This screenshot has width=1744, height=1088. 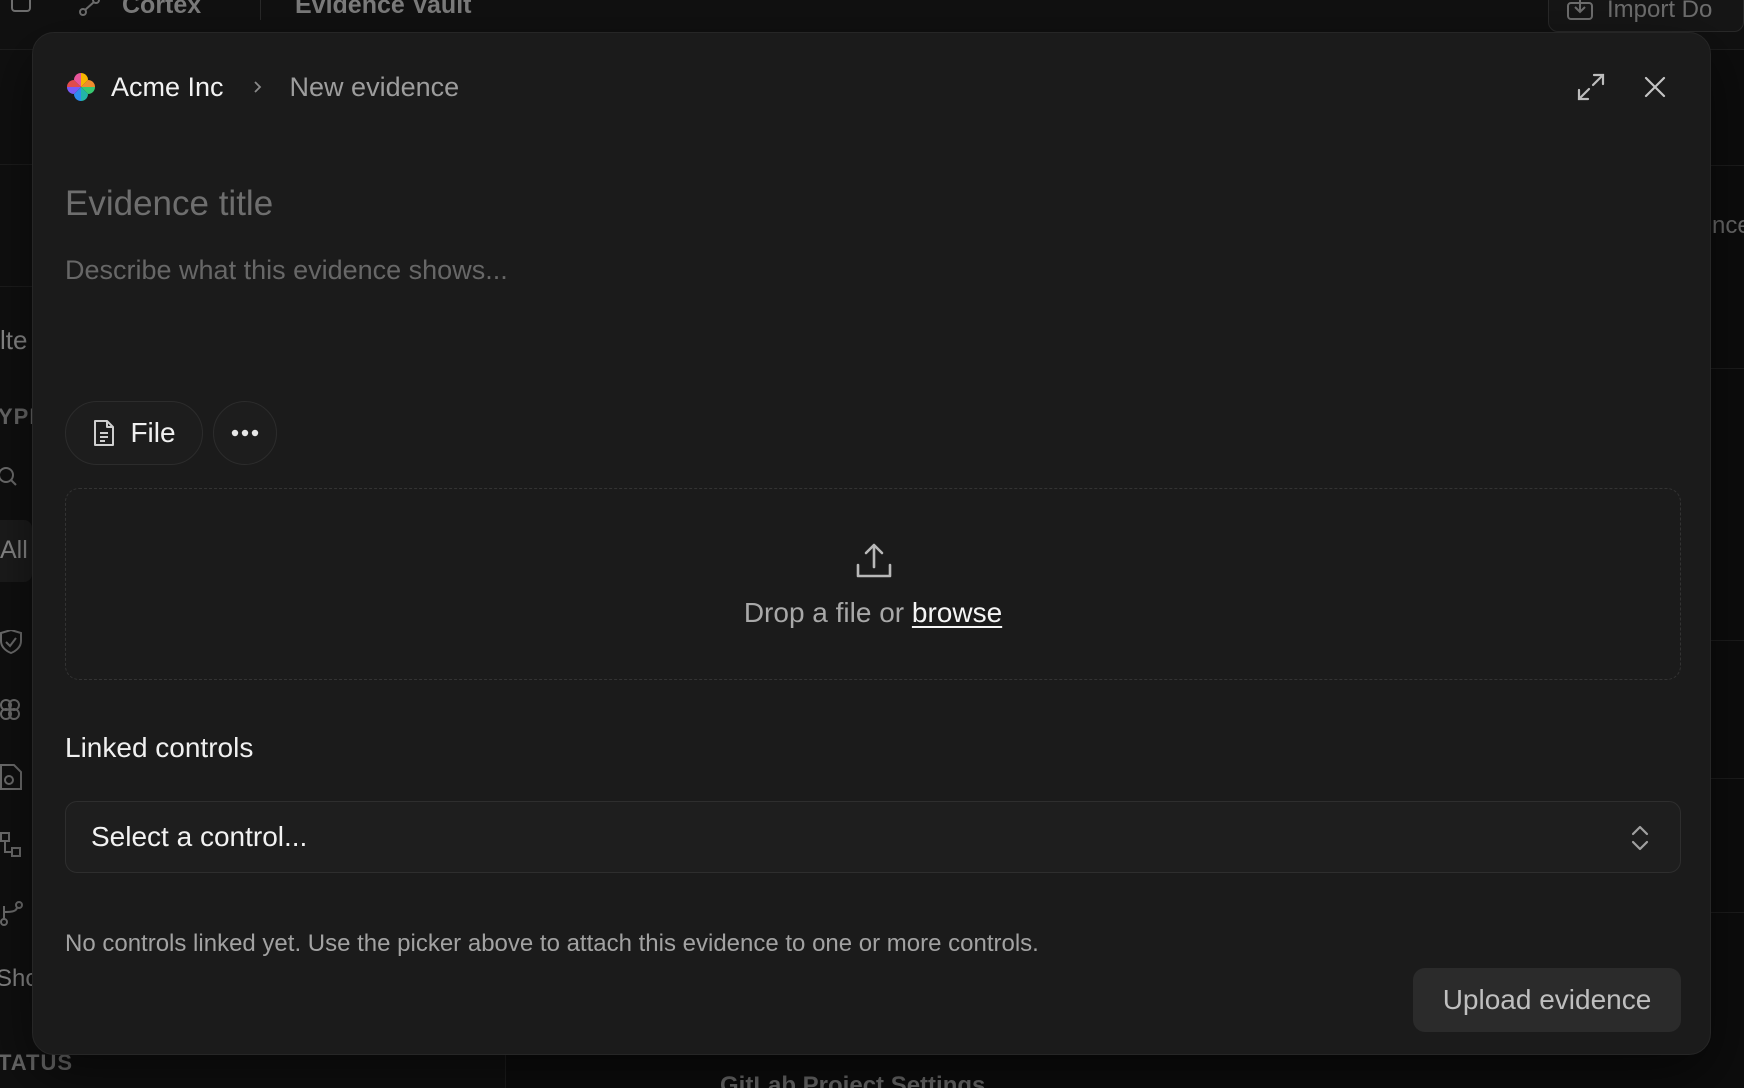 I want to click on dropzone-prefix: Drop a file or, so click(x=827, y=612).